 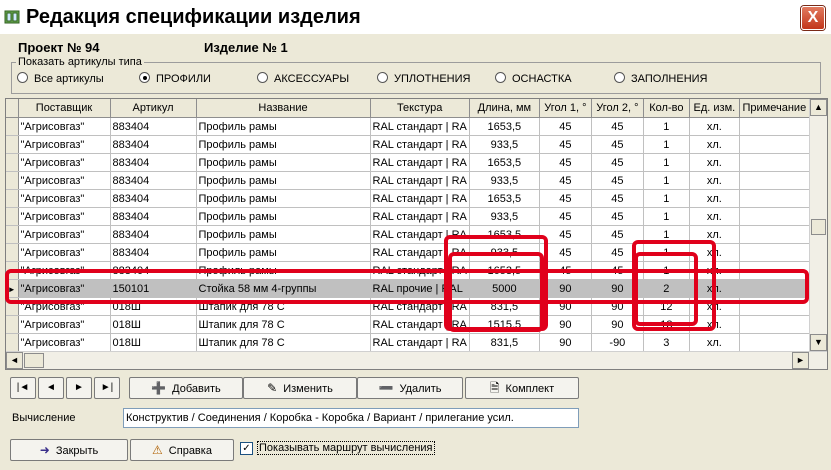 I want to click on edit-button: ✎ Изменить, so click(x=300, y=388).